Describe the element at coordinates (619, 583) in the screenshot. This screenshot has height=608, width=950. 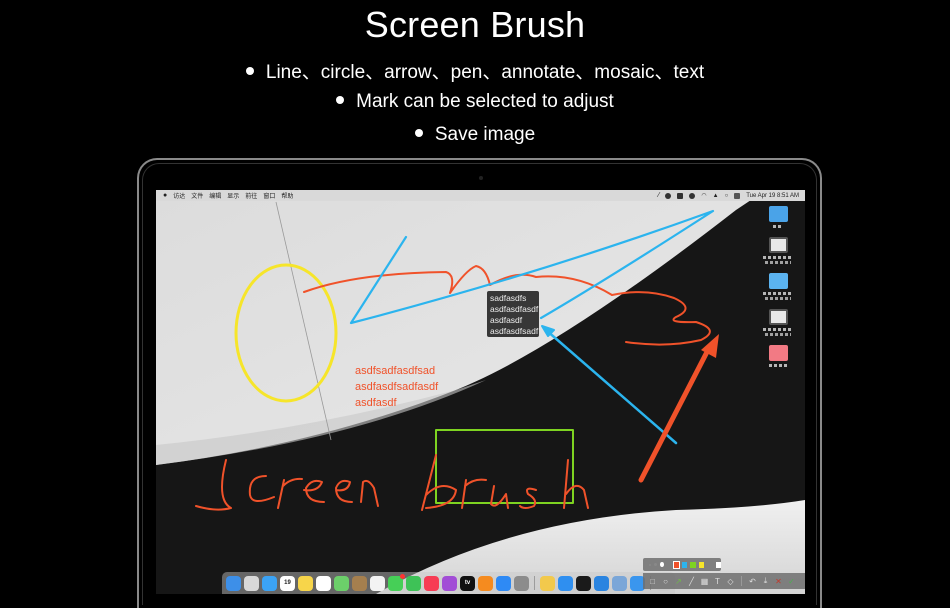
I see `dock-app-preview` at that location.